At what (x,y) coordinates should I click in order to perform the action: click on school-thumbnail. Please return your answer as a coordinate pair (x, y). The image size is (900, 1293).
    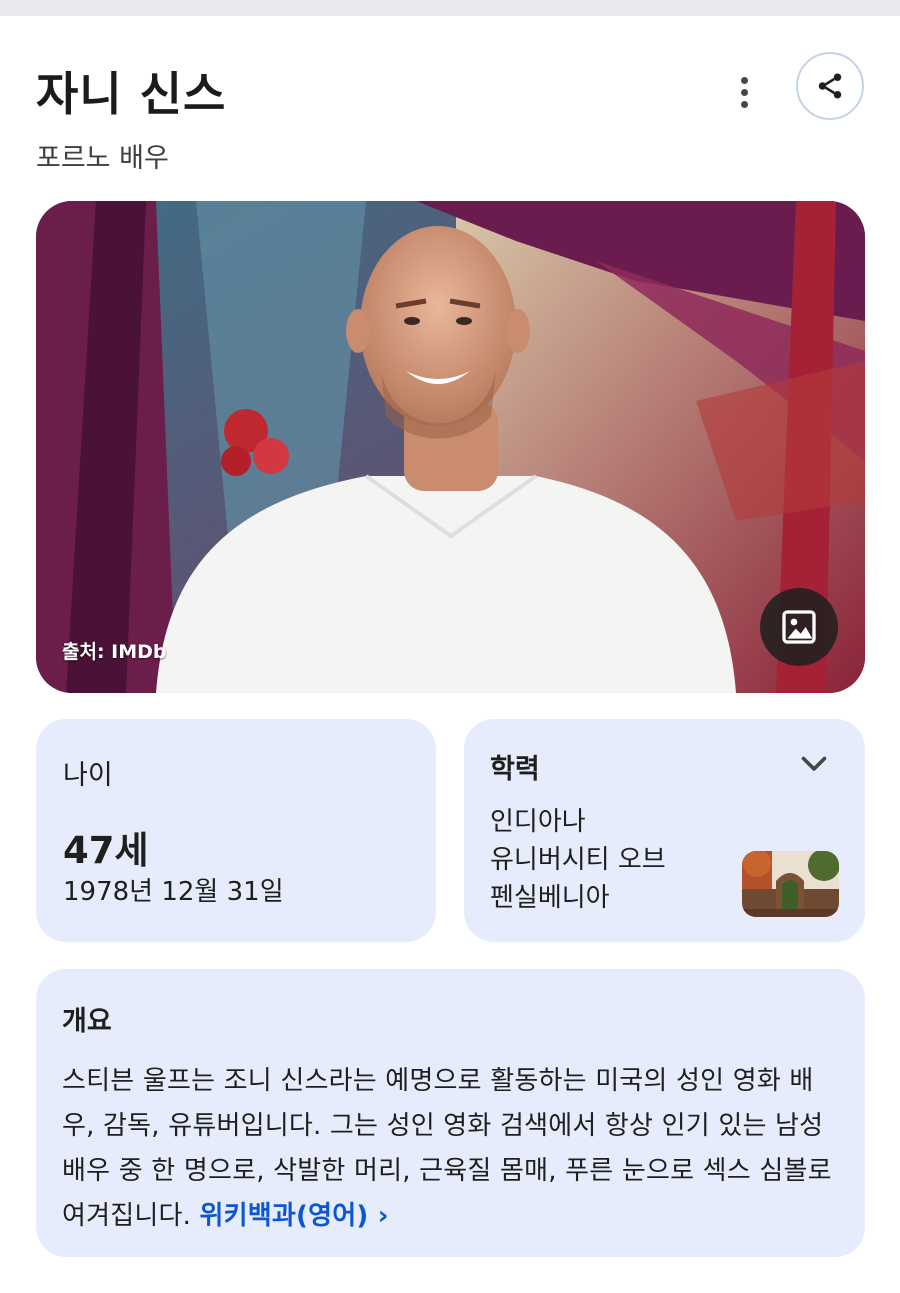
    Looking at the image, I should click on (790, 884).